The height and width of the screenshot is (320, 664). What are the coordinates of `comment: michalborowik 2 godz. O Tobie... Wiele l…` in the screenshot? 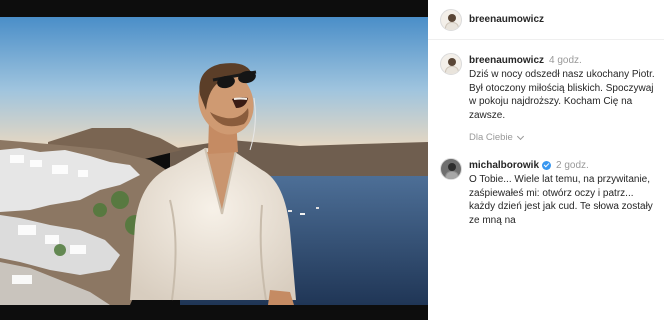 It's located at (550, 198).